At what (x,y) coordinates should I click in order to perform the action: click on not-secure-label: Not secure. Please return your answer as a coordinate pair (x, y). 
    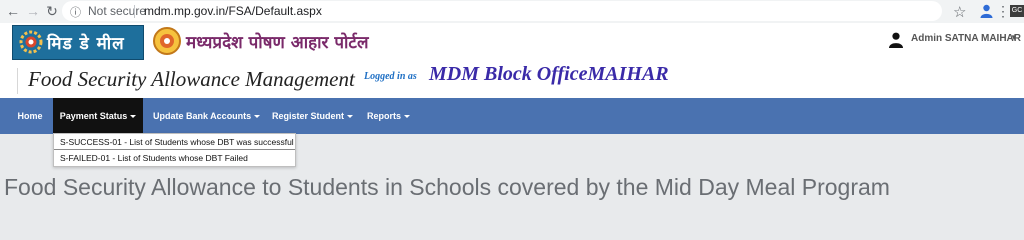
    Looking at the image, I should click on (117, 11).